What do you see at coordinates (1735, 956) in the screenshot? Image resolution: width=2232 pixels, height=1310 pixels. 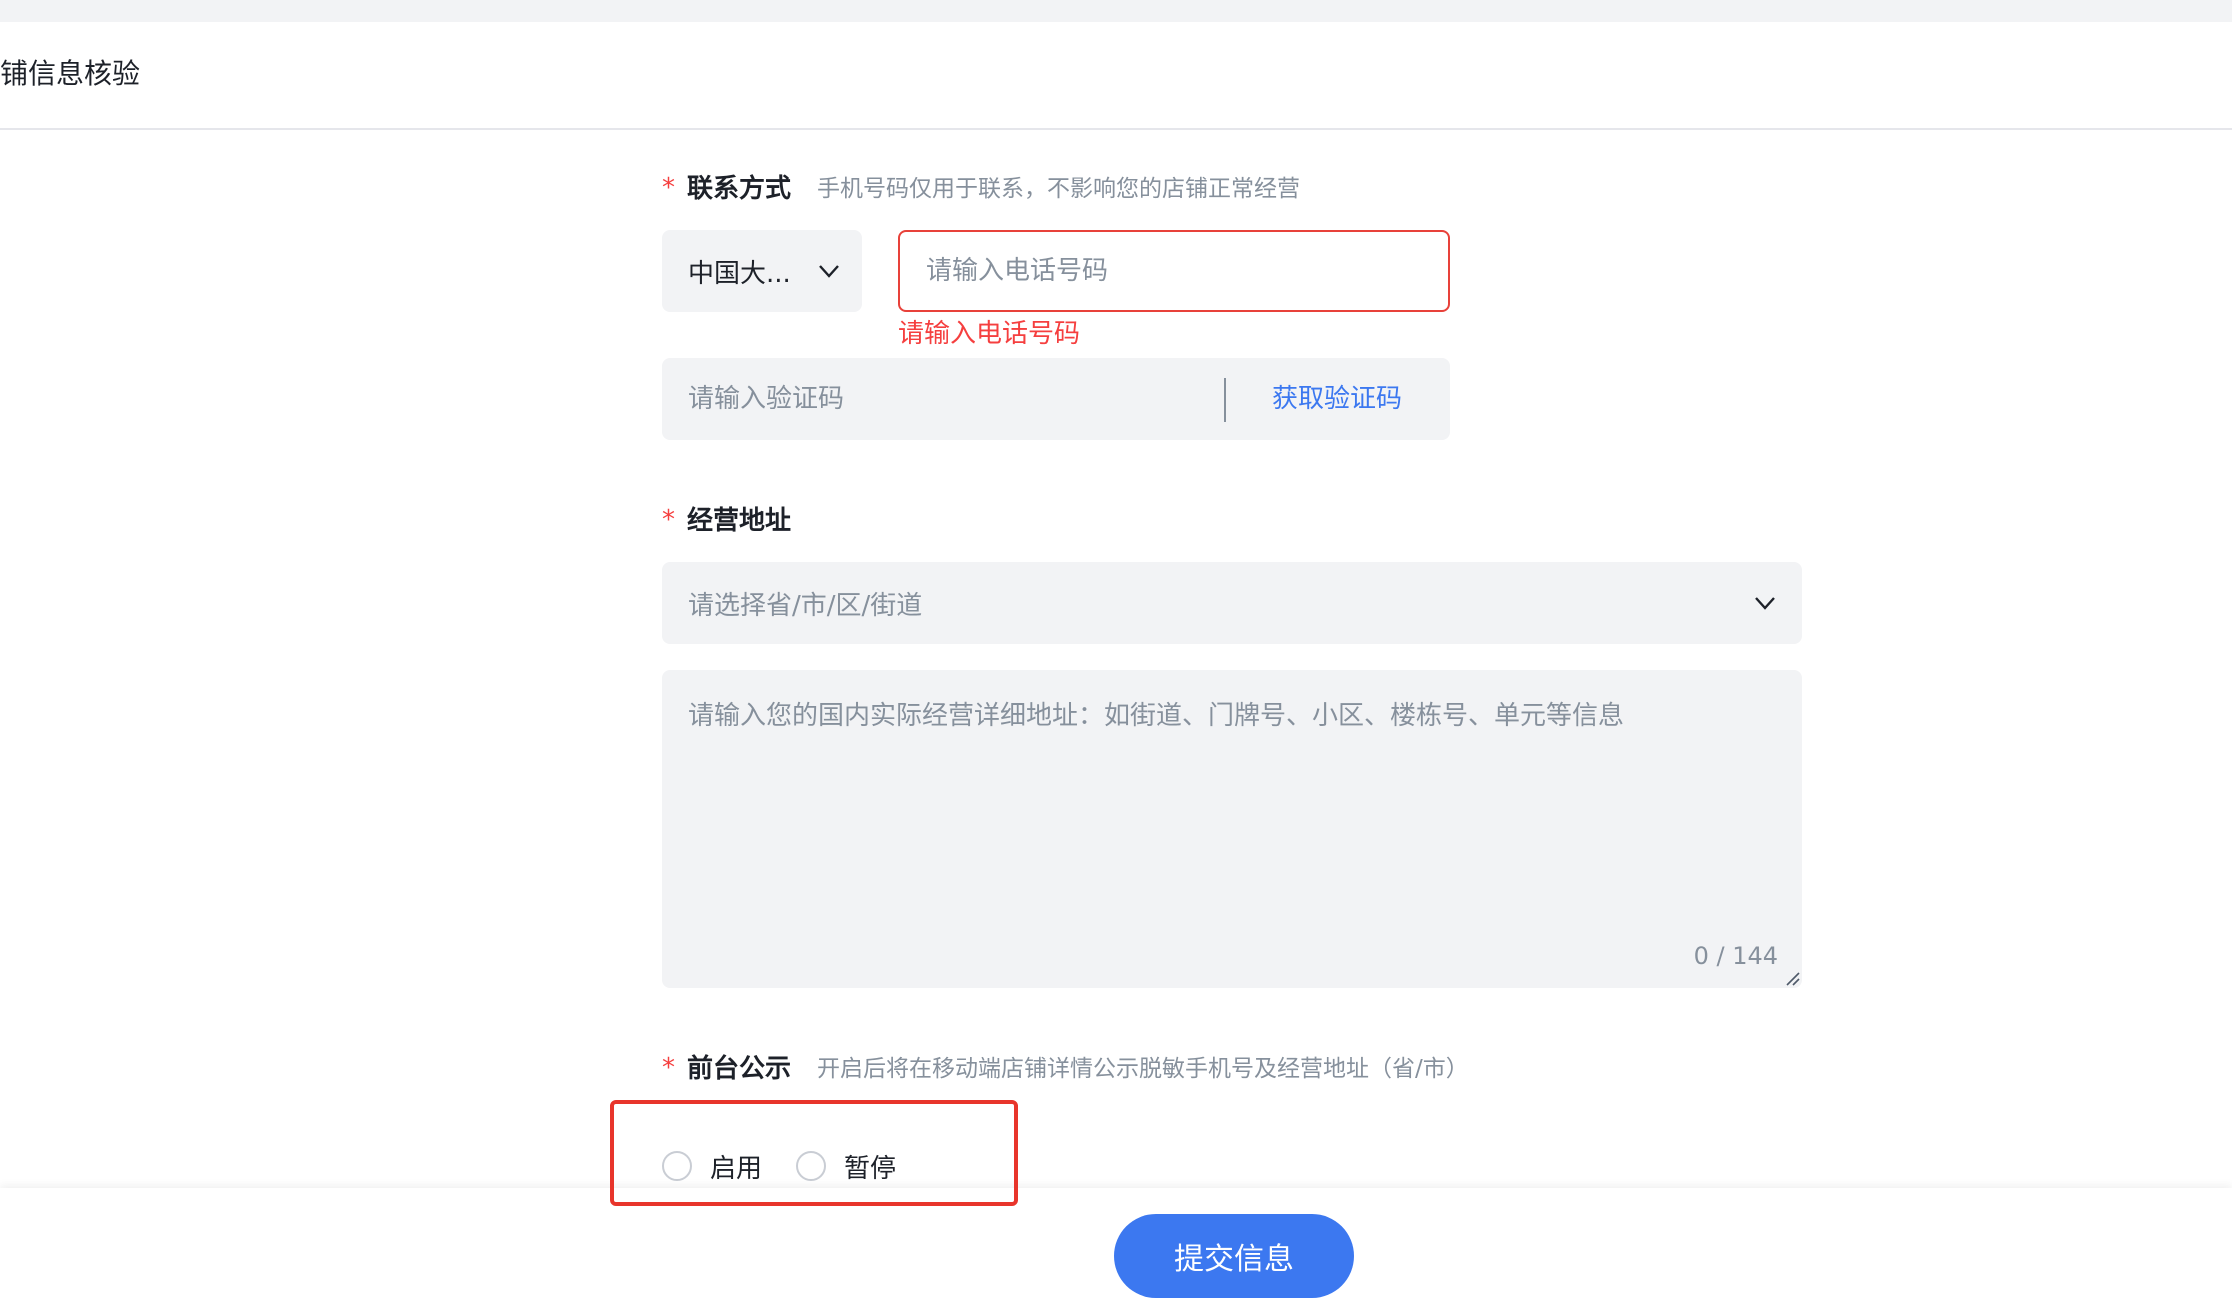 I see `character-counter: 0 / 144` at bounding box center [1735, 956].